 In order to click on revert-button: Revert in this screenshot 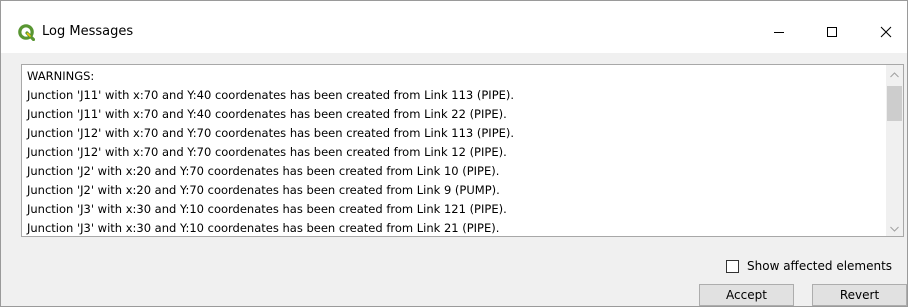, I will do `click(859, 295)`.